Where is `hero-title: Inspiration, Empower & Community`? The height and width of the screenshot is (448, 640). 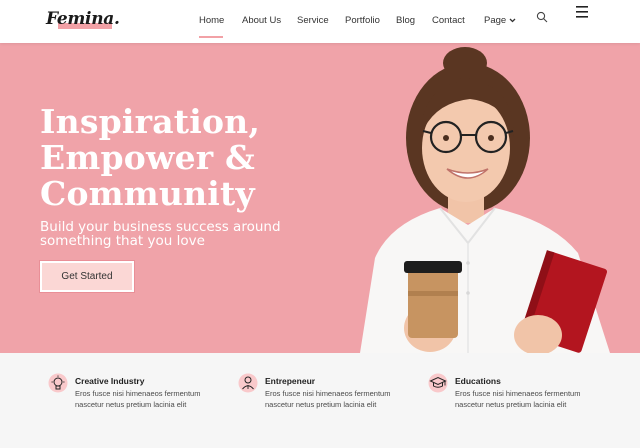 hero-title: Inspiration, Empower & Community is located at coordinates (190, 158).